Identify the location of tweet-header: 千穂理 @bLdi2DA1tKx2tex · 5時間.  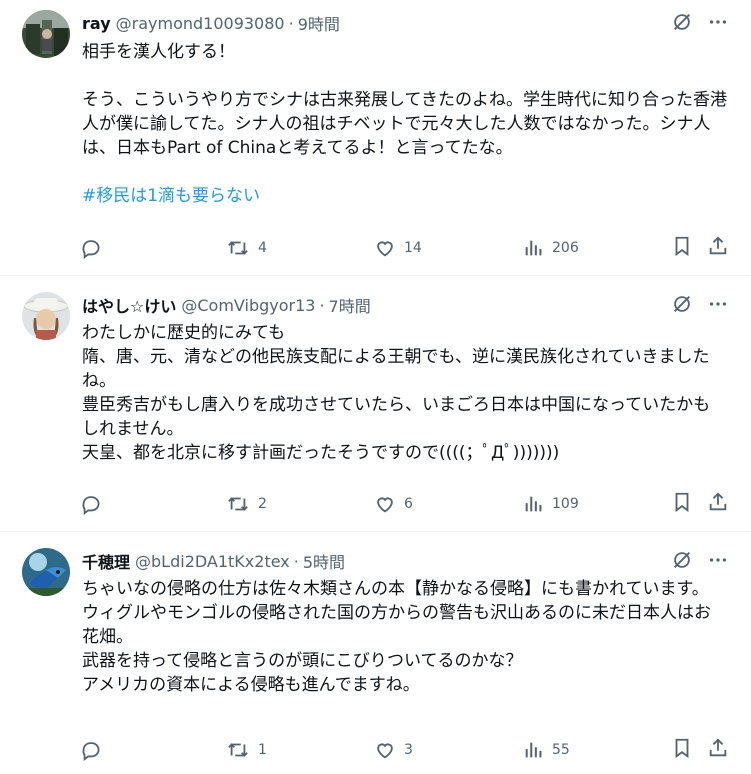
(213, 561).